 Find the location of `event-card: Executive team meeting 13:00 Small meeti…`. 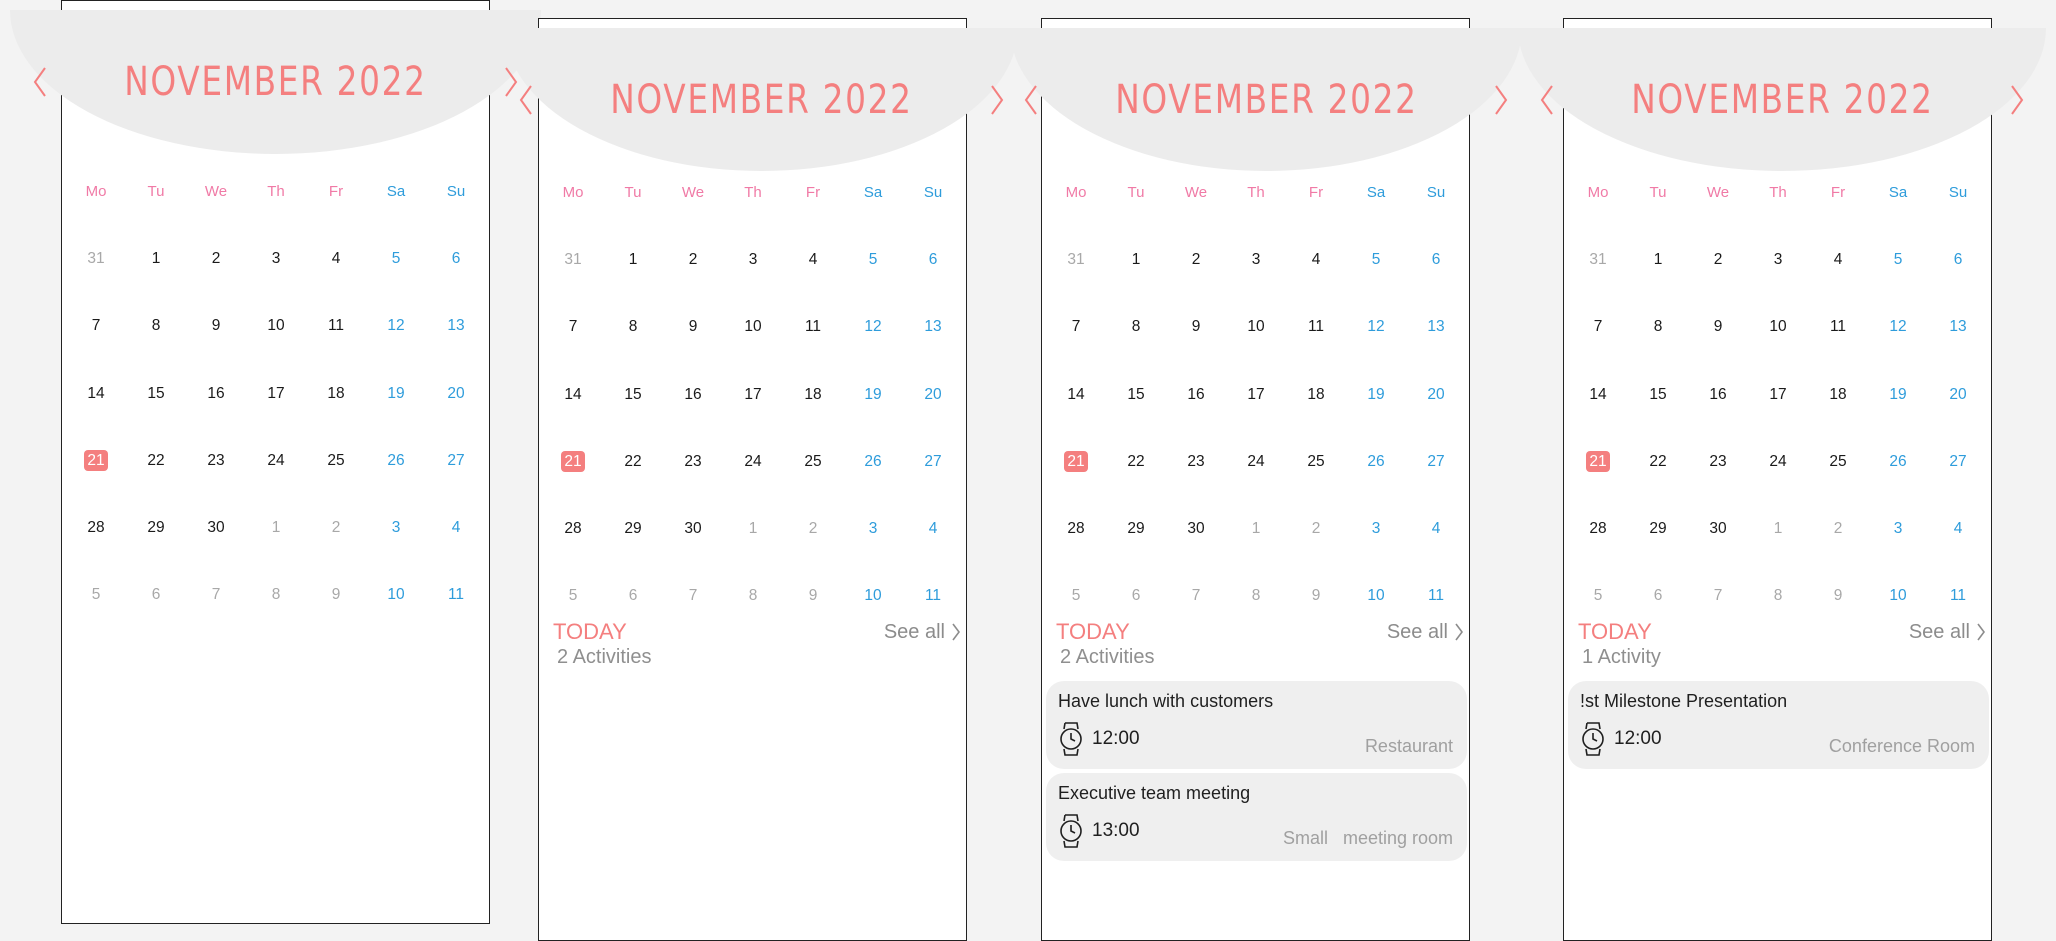

event-card: Executive team meeting 13:00 Small meeti… is located at coordinates (1256, 817).